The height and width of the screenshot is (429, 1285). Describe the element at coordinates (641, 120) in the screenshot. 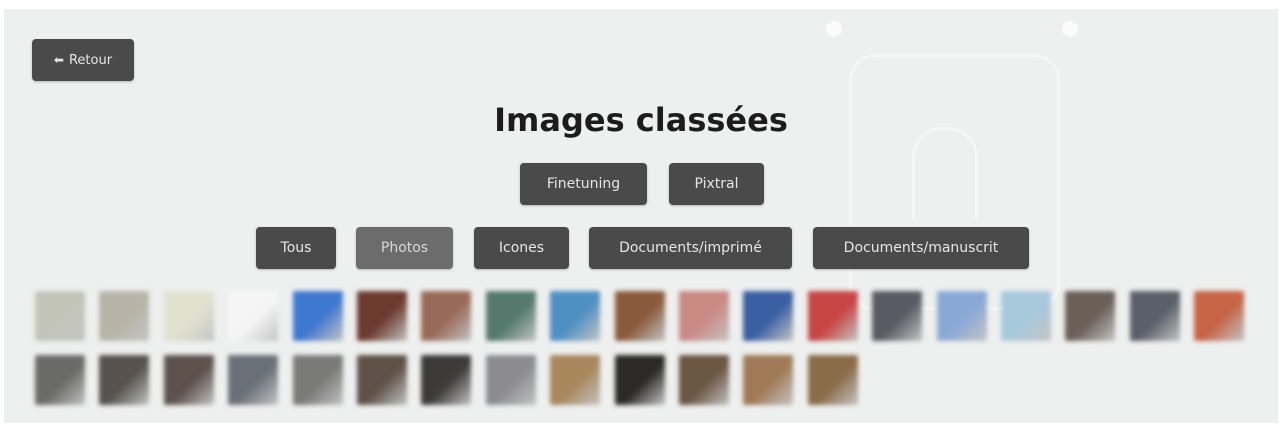

I see `page-title: Images classées` at that location.